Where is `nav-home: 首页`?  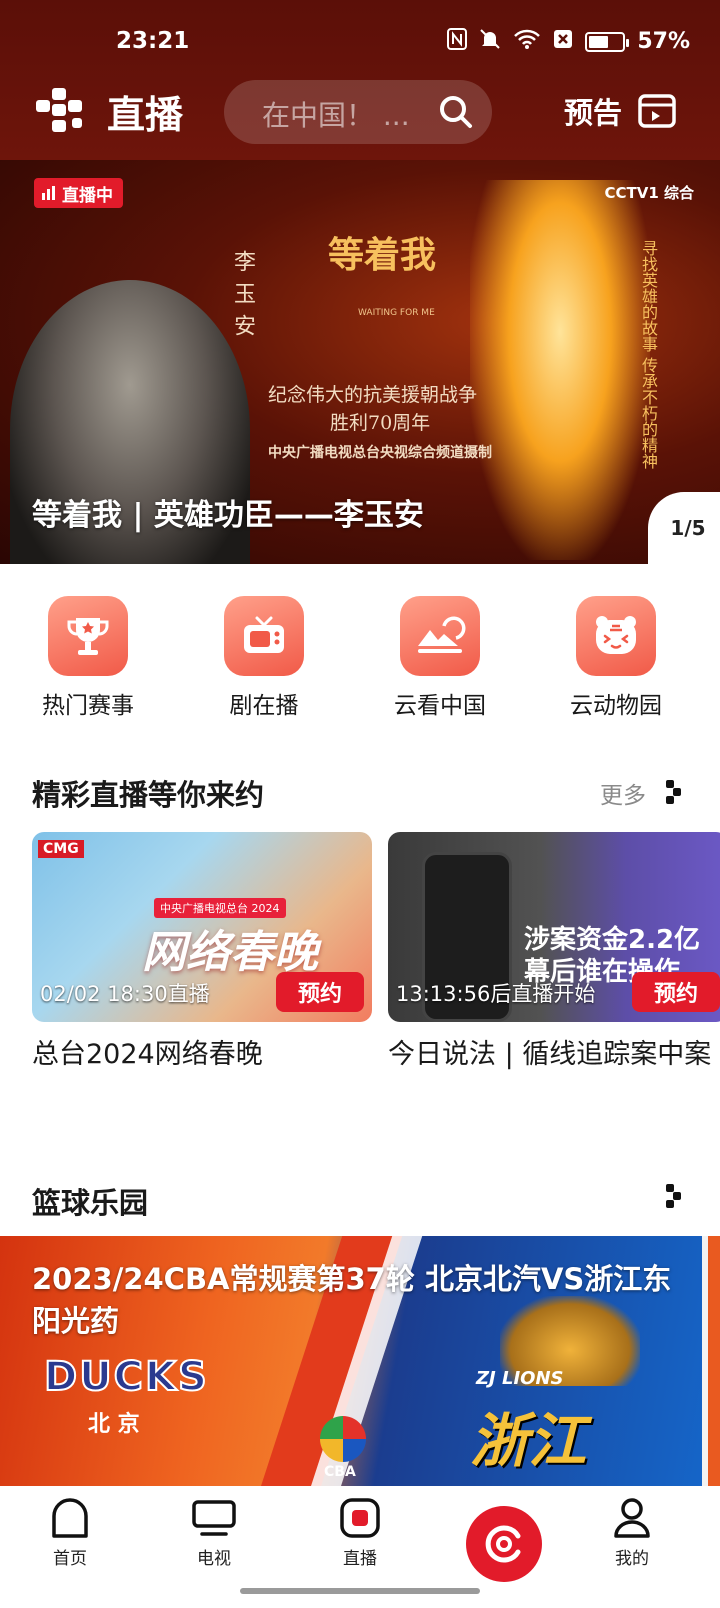
nav-home: 首页 is located at coordinates (70, 1532).